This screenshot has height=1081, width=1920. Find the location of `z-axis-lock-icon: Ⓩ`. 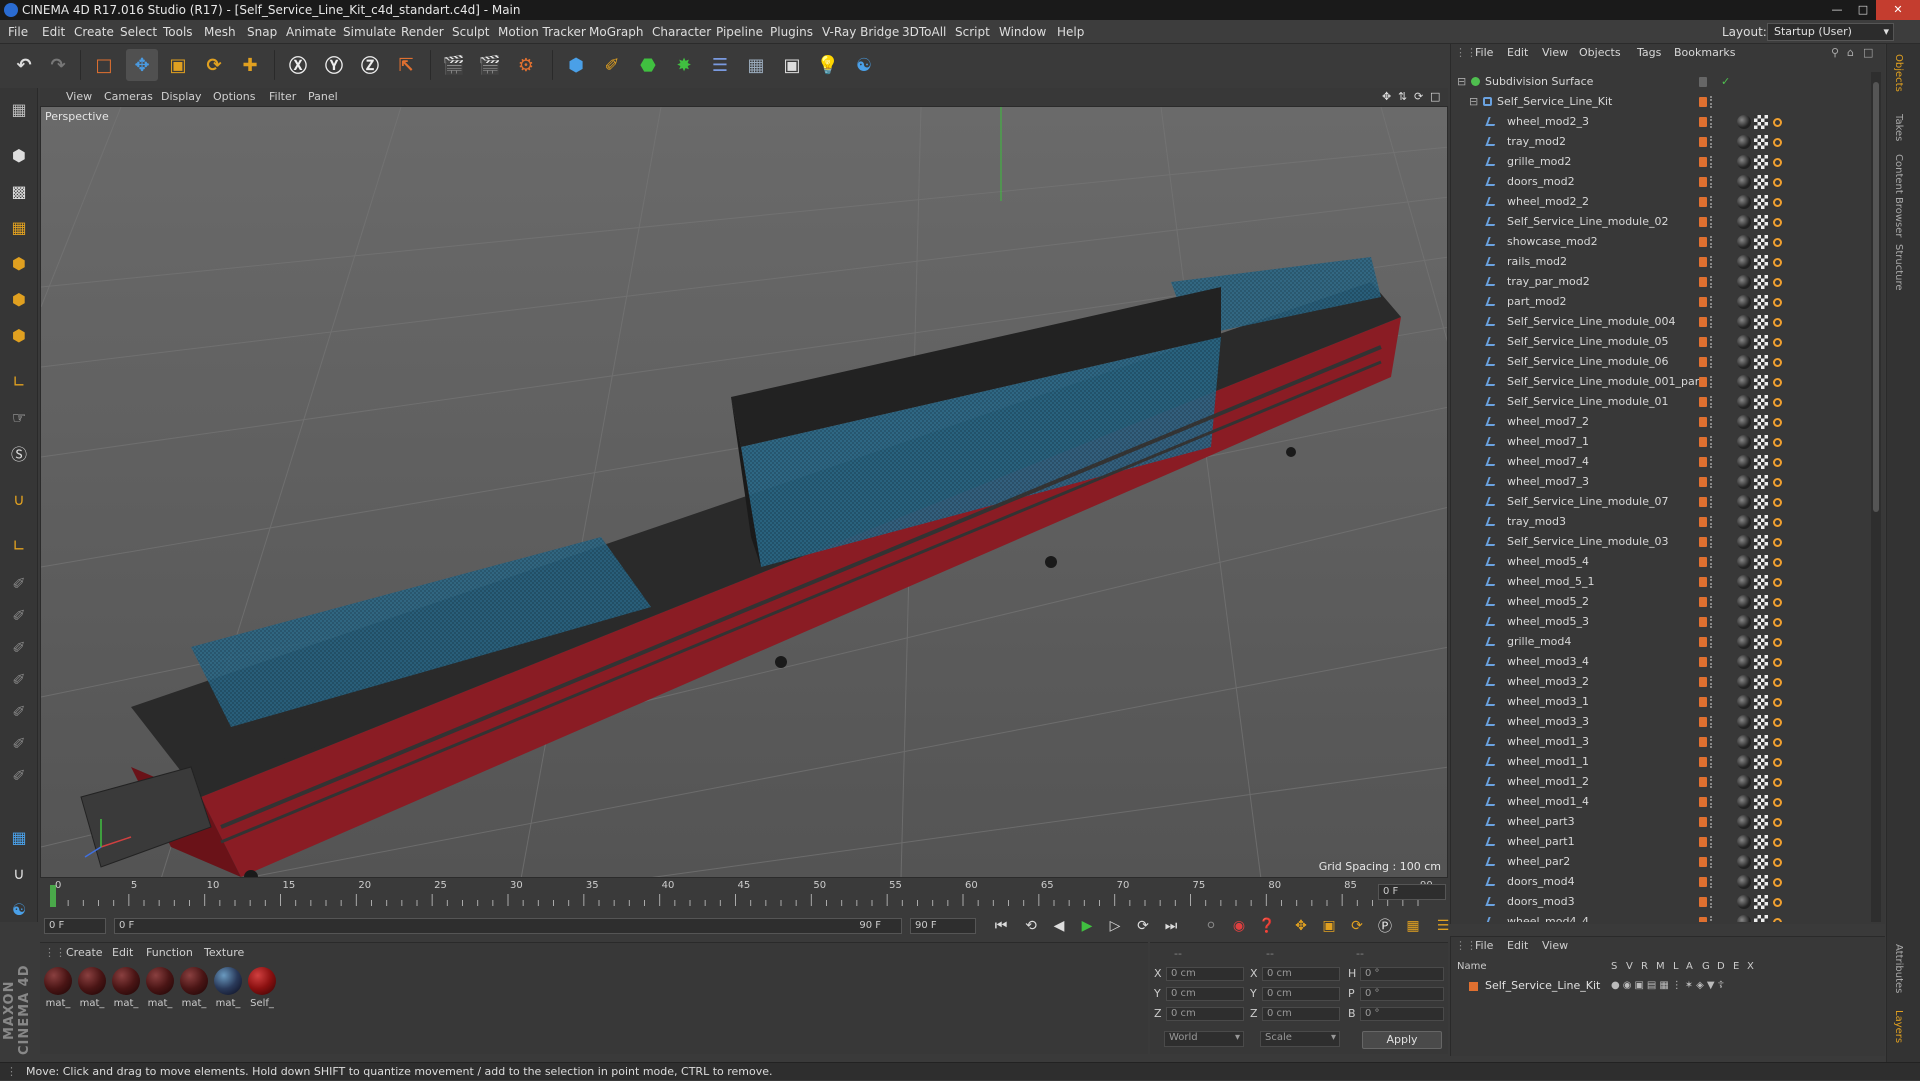

z-axis-lock-icon: Ⓩ is located at coordinates (370, 65).